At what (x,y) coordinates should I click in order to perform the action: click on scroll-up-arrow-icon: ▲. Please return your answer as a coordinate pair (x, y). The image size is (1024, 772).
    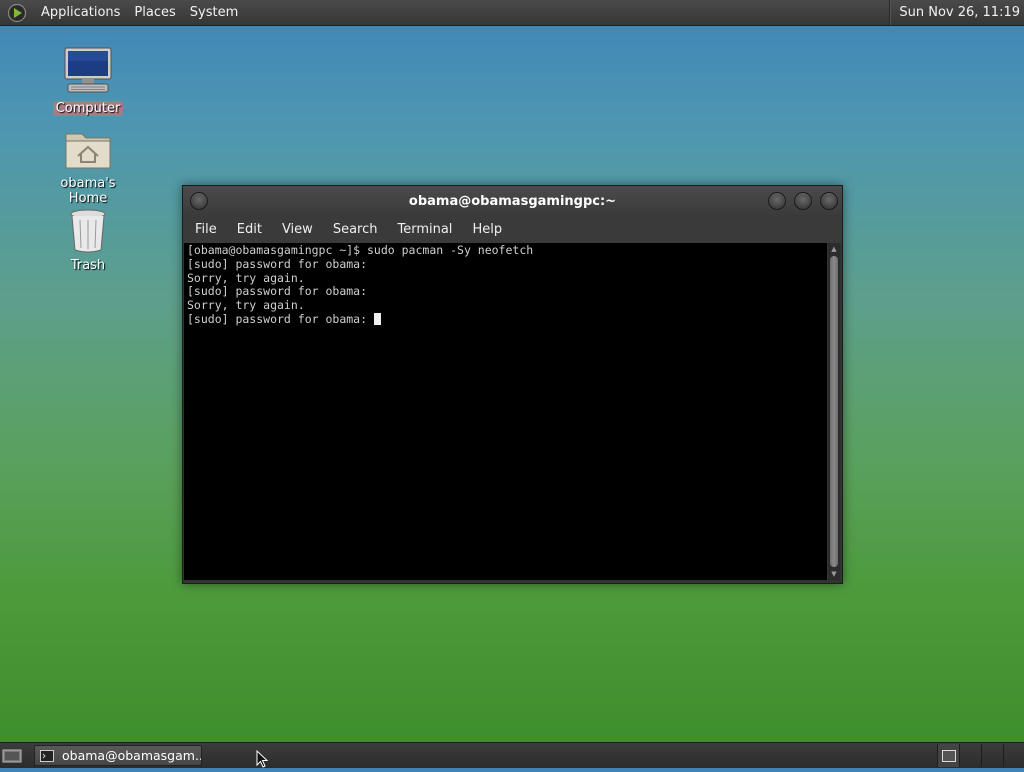
    Looking at the image, I should click on (834, 249).